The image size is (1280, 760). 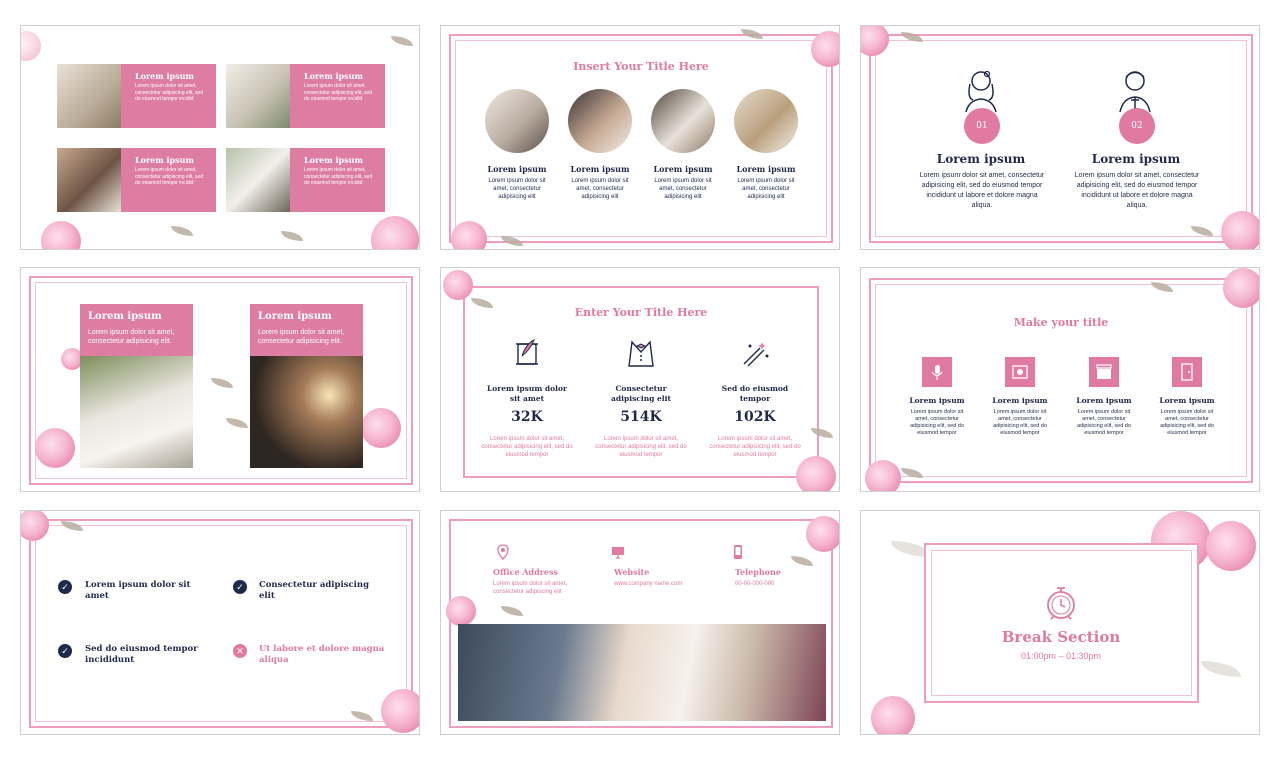 I want to click on rings-hands-photo, so click(x=517, y=121).